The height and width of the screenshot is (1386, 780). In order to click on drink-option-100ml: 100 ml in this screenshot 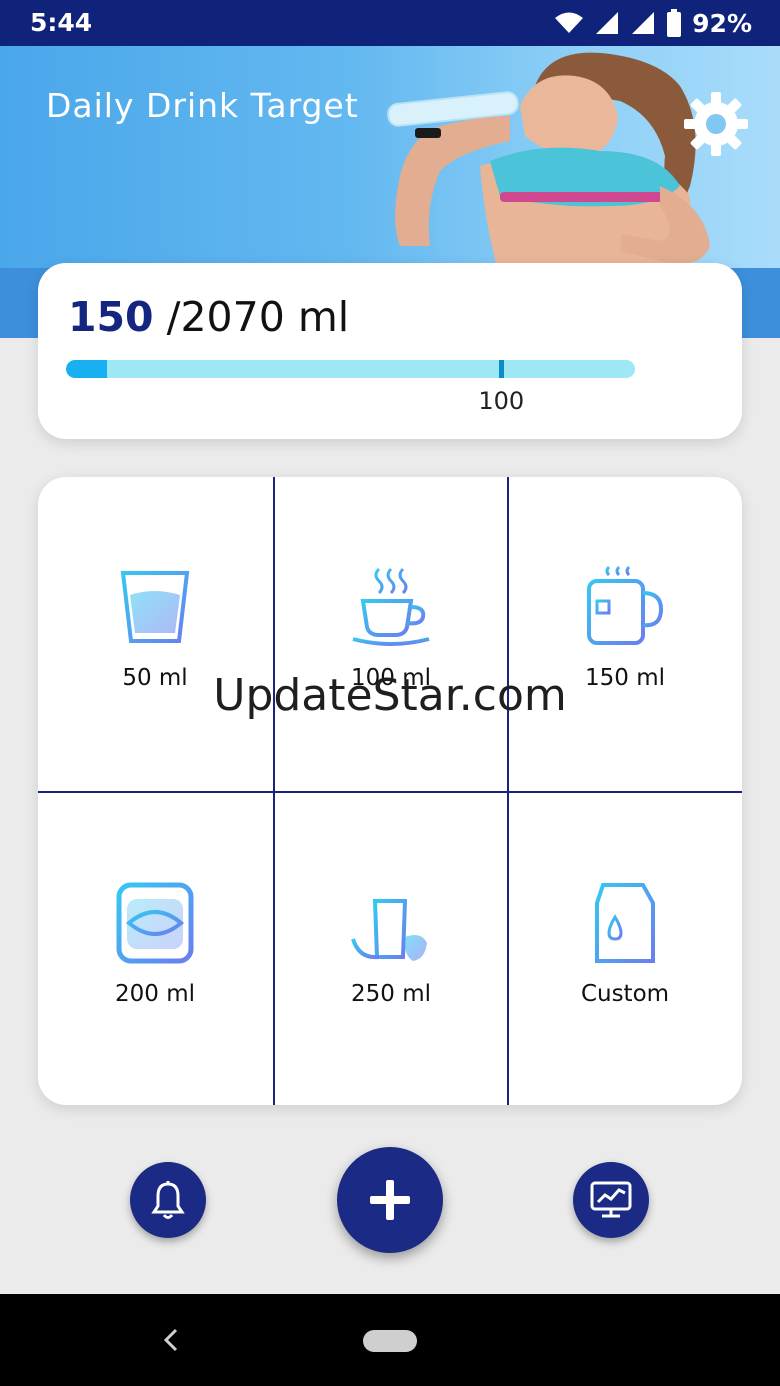, I will do `click(391, 634)`.